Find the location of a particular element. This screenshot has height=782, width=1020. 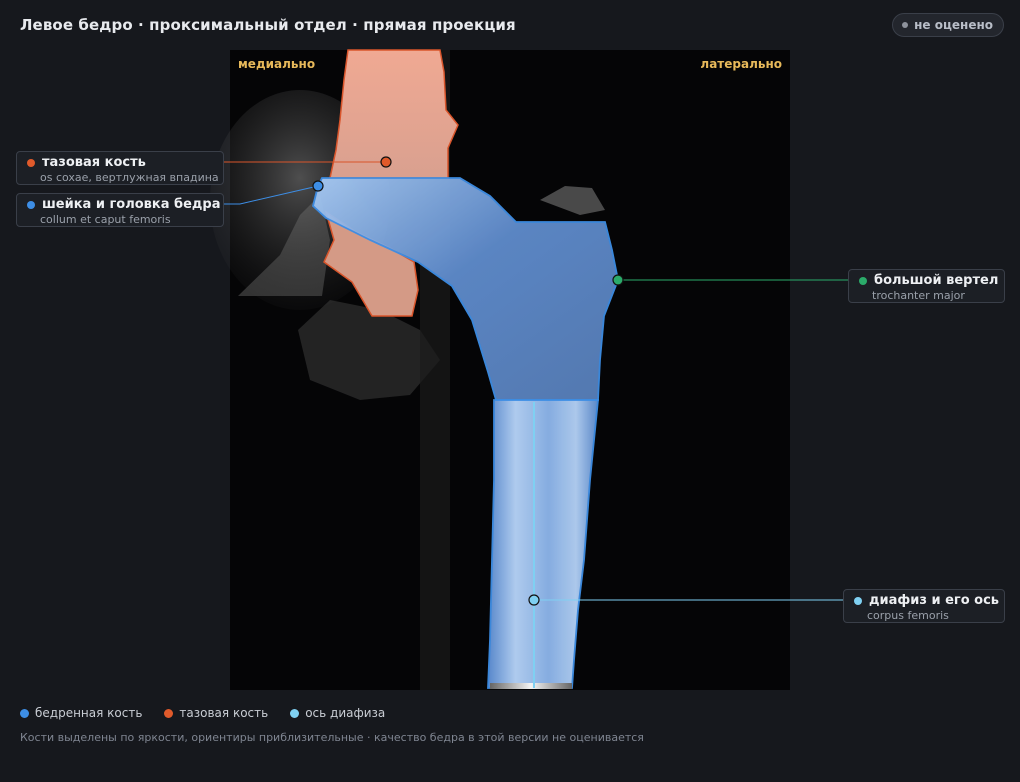

label-pelvis-latin: os coxae, вертлужная впадина is located at coordinates (129, 177).